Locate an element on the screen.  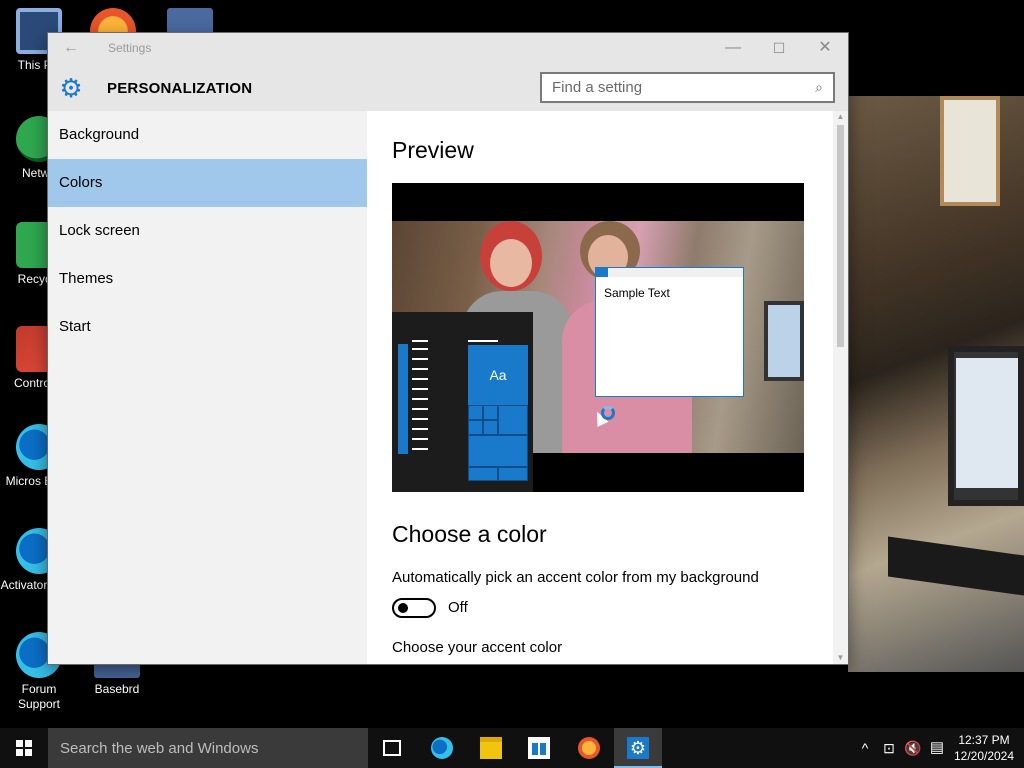
windows-logo-icon is located at coordinates (24, 748).